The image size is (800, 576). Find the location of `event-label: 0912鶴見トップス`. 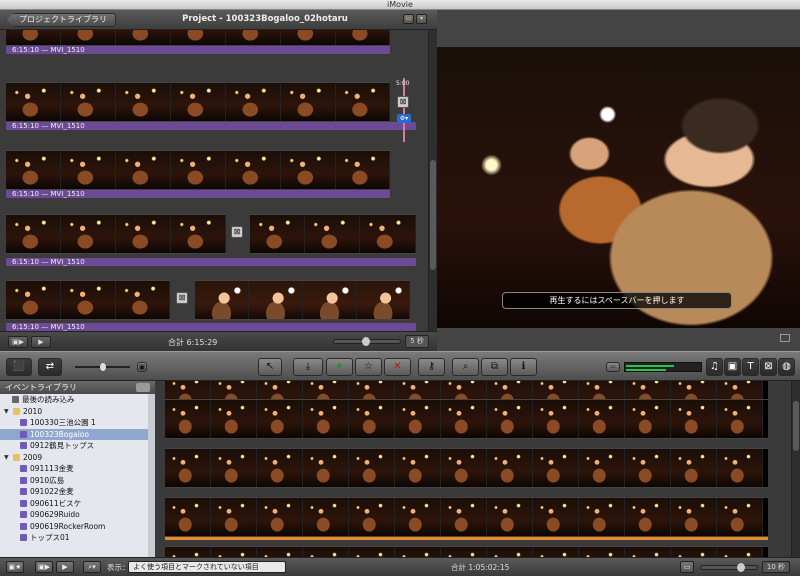

event-label: 0912鶴見トップス is located at coordinates (62, 445).